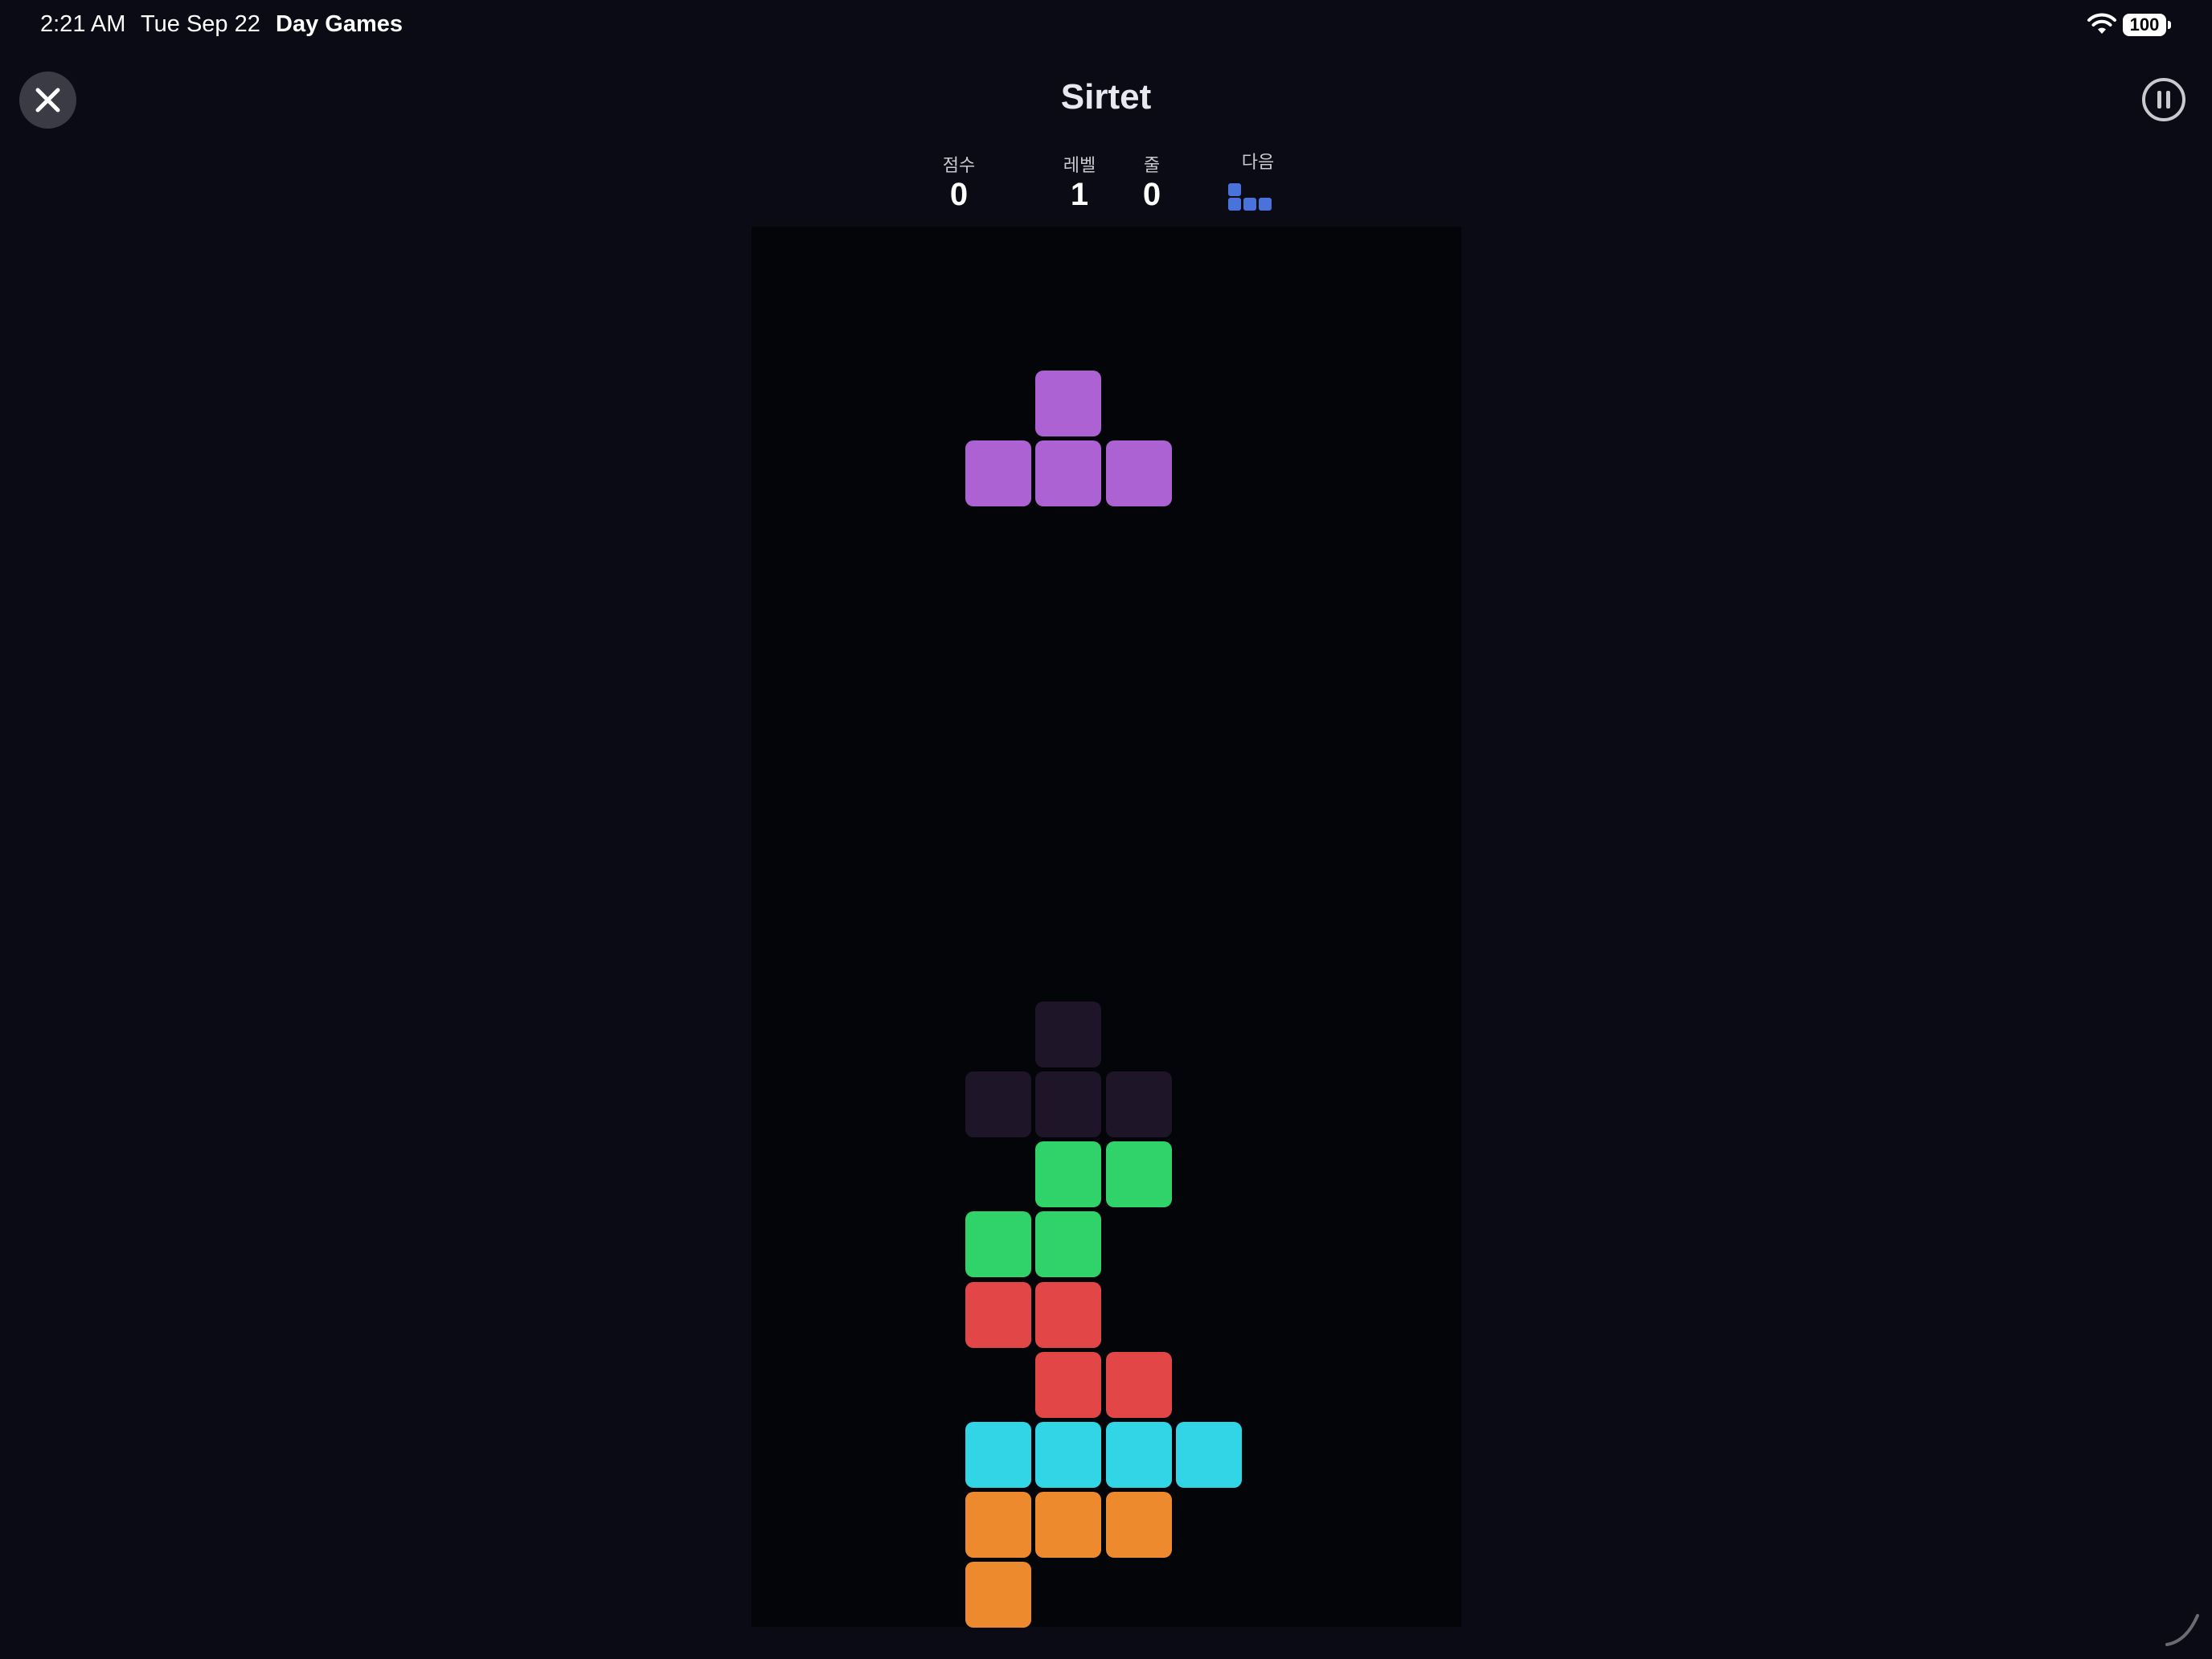 The image size is (2212, 1659). Describe the element at coordinates (1151, 194) in the screenshot. I see `lines-value: 0` at that location.